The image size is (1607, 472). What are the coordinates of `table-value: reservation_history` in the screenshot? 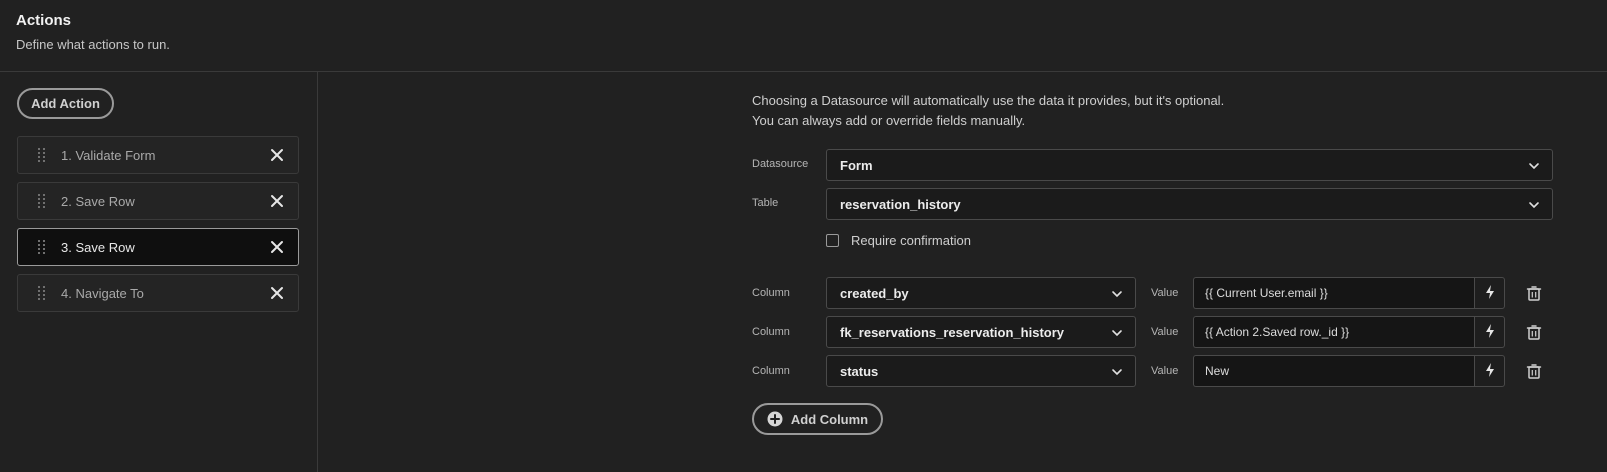 It's located at (900, 204).